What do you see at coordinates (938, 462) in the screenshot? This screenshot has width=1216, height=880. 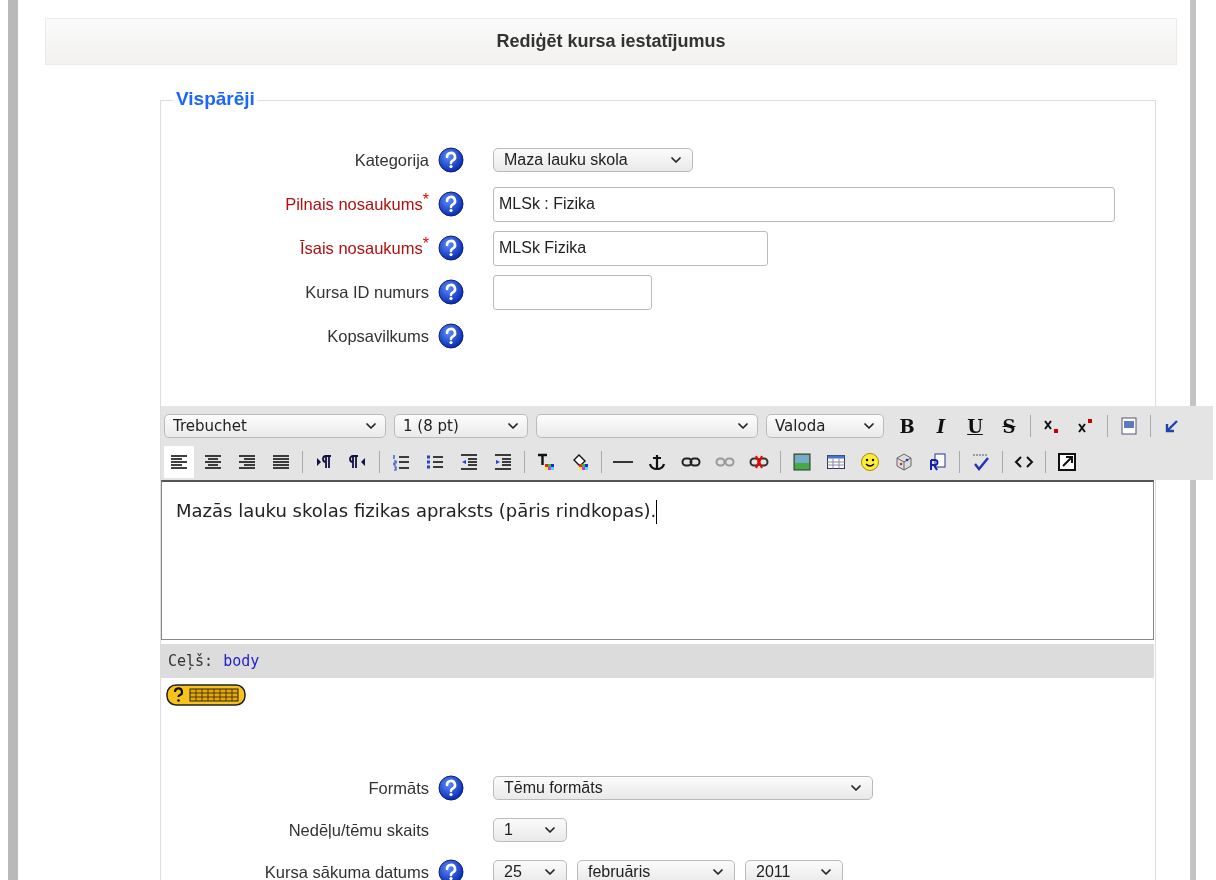 I see `find-replace-icon` at bounding box center [938, 462].